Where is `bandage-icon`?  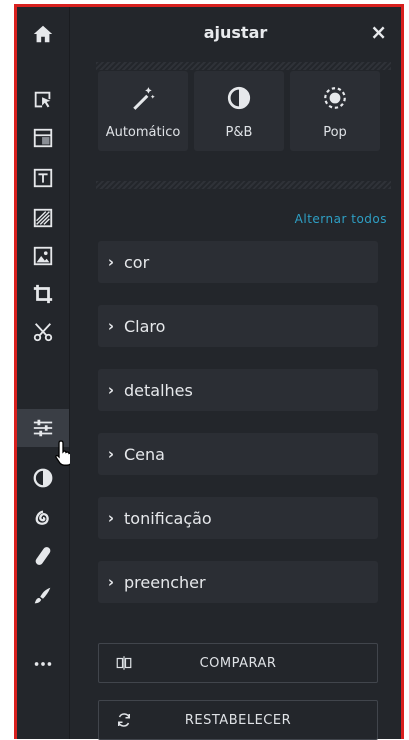 bandage-icon is located at coordinates (43, 556).